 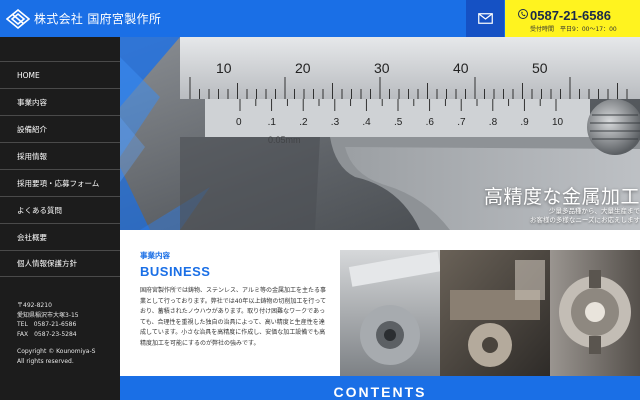 What do you see at coordinates (461, 68) in the screenshot?
I see `ruler-main-label: 40` at bounding box center [461, 68].